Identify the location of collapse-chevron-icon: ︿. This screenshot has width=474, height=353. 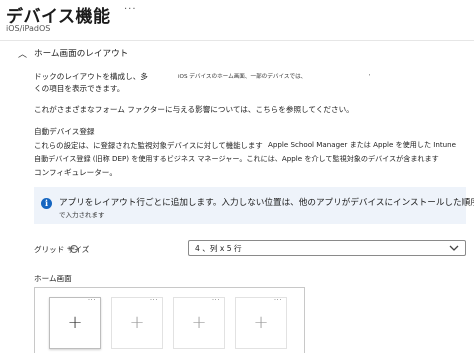
(22, 53).